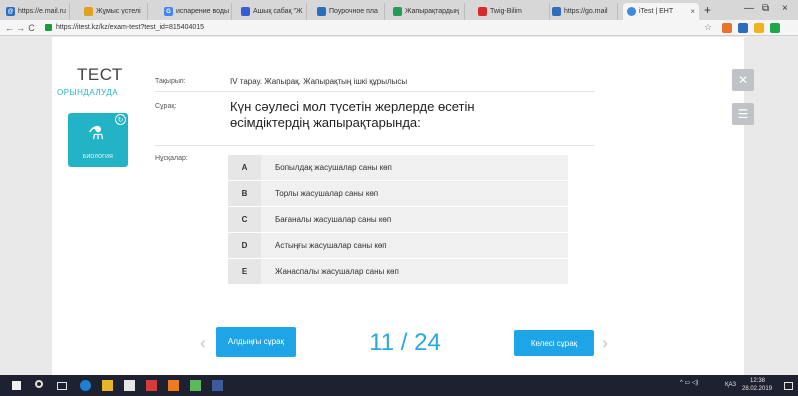 This screenshot has height=396, width=798. What do you see at coordinates (414, 245) in the screenshot?
I see `option-text: Астыңғы жасушалар саны көп` at bounding box center [414, 245].